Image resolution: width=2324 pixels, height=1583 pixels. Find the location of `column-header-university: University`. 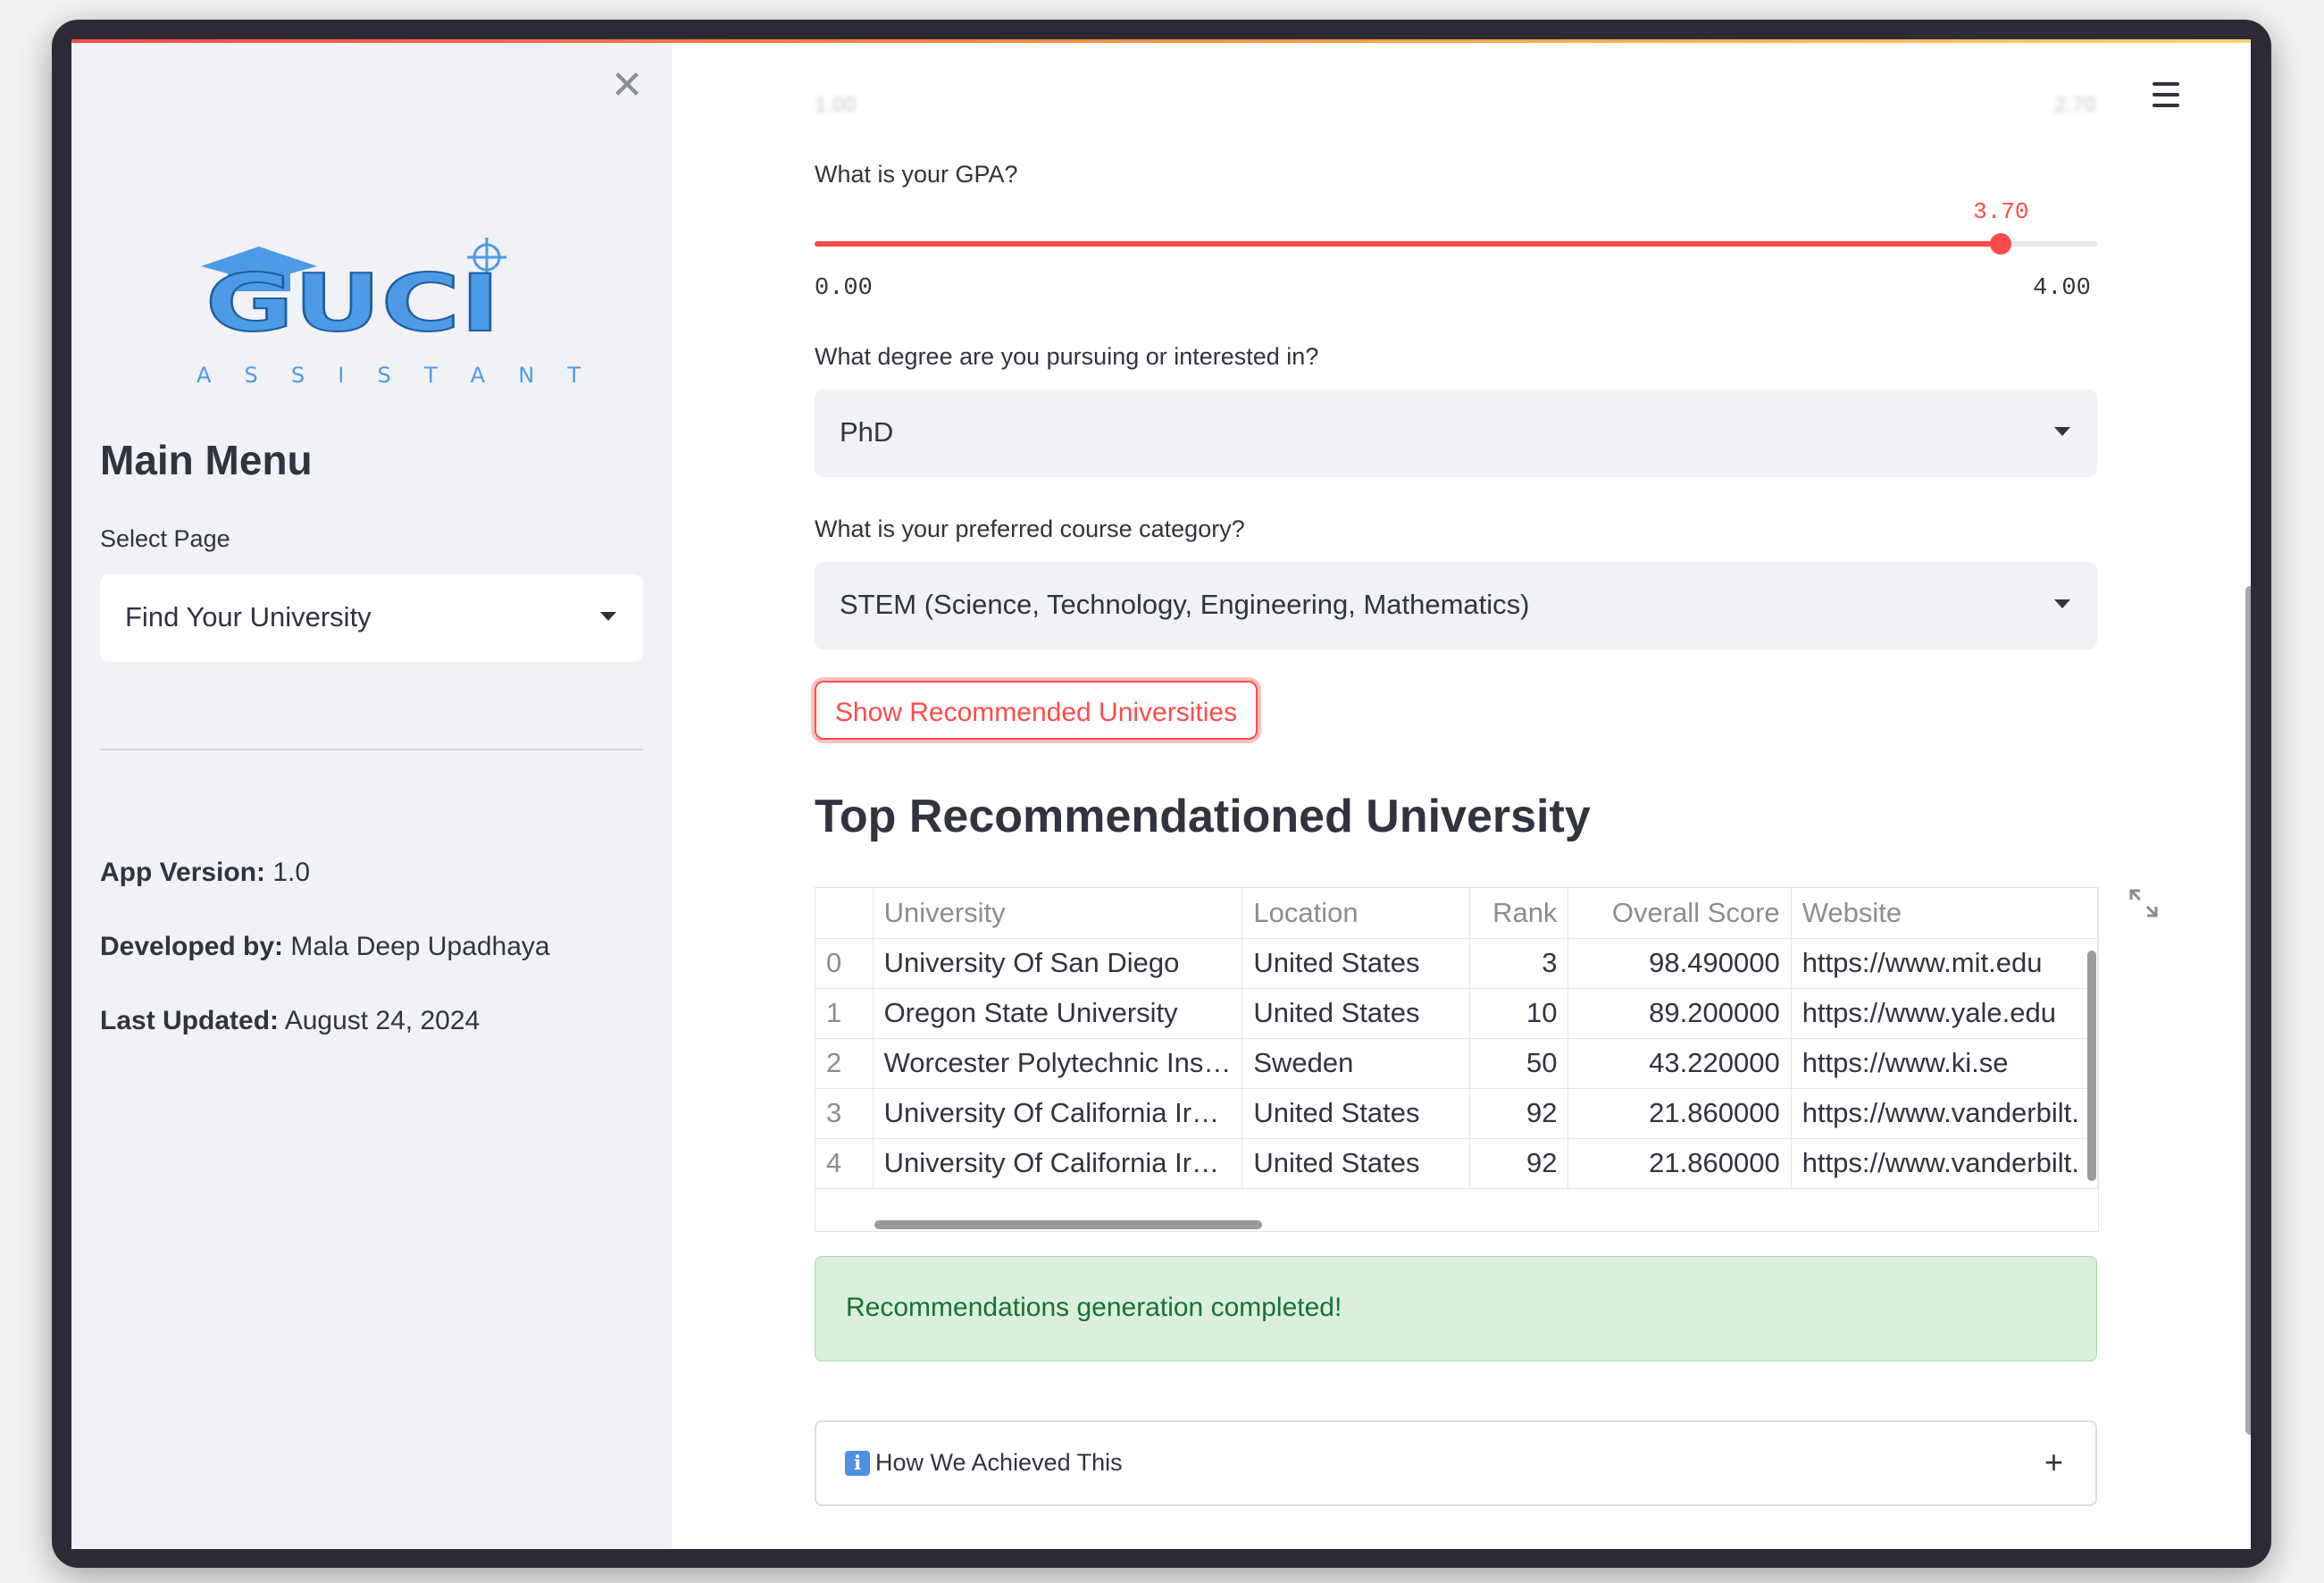

column-header-university: University is located at coordinates (1058, 913).